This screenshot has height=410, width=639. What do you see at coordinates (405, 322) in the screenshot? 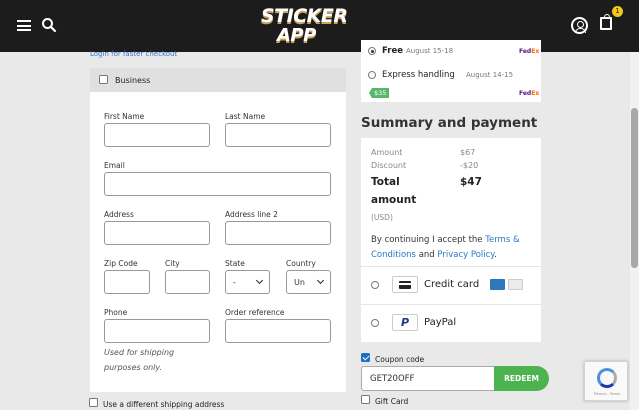
I see `paypal-icon: P` at bounding box center [405, 322].